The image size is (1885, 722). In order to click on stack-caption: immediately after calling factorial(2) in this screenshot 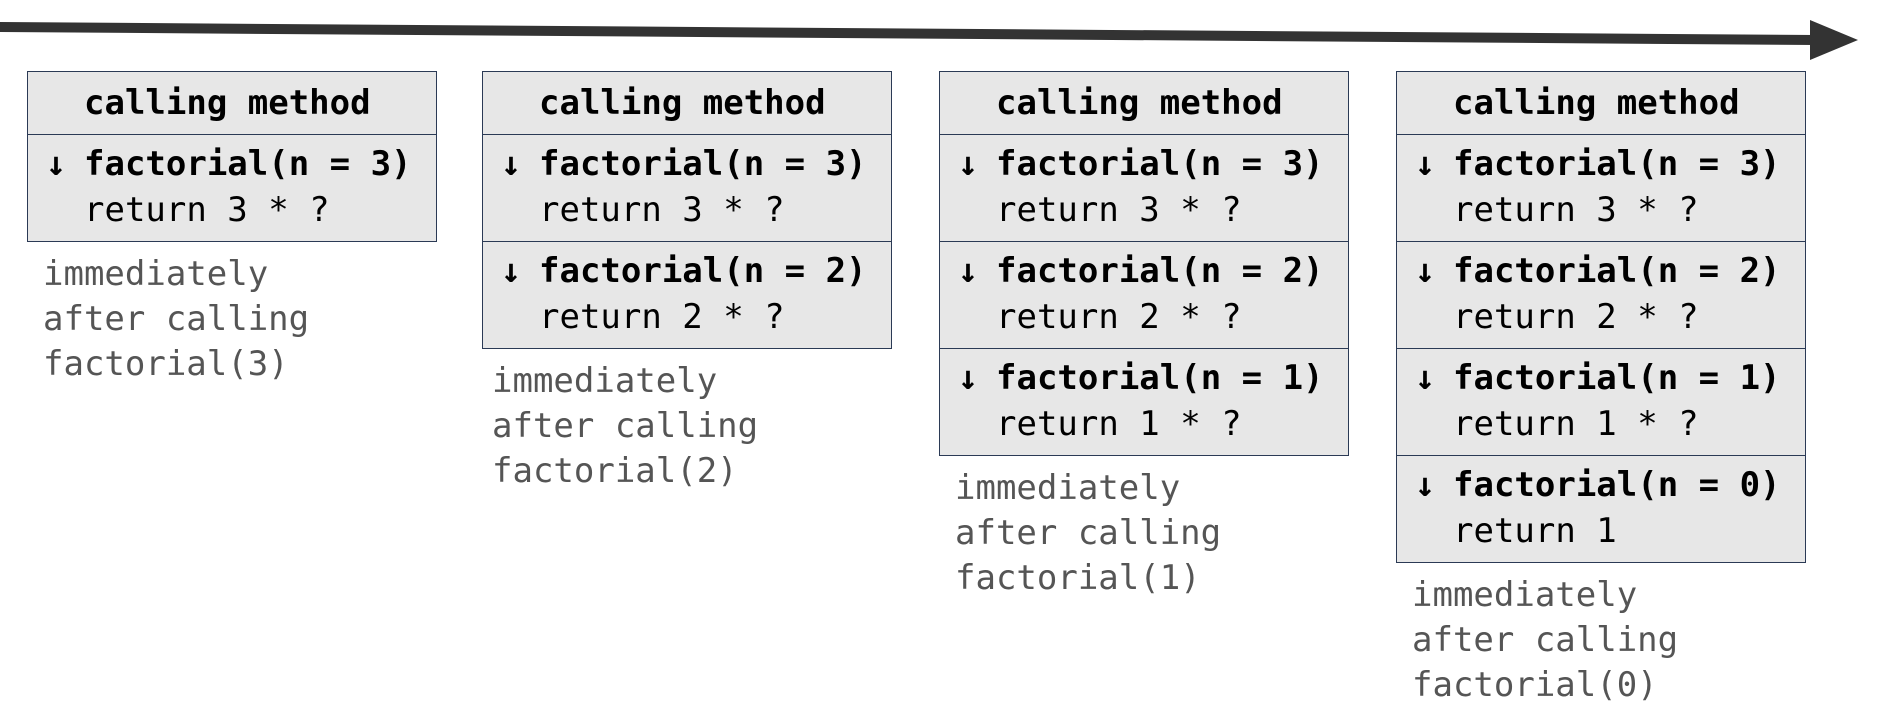, I will do `click(687, 426)`.